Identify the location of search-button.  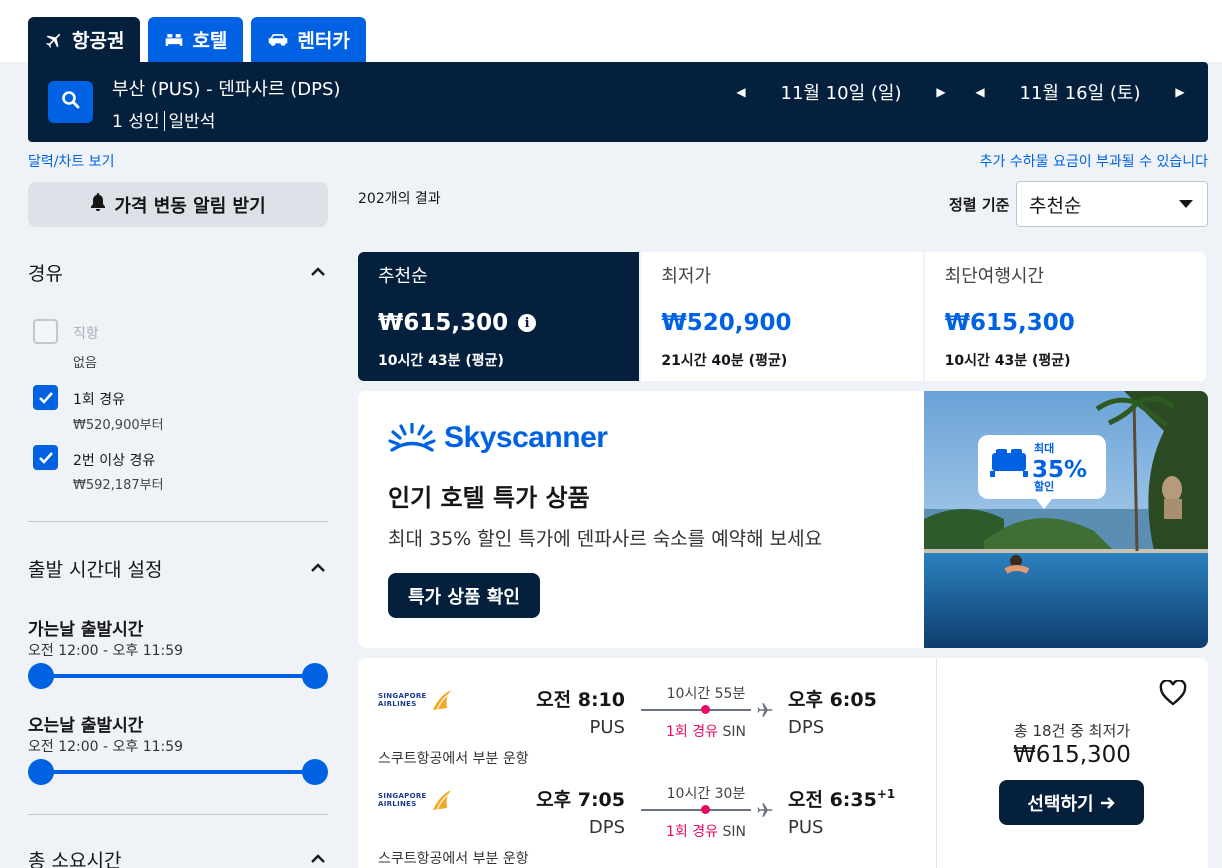
(70, 102).